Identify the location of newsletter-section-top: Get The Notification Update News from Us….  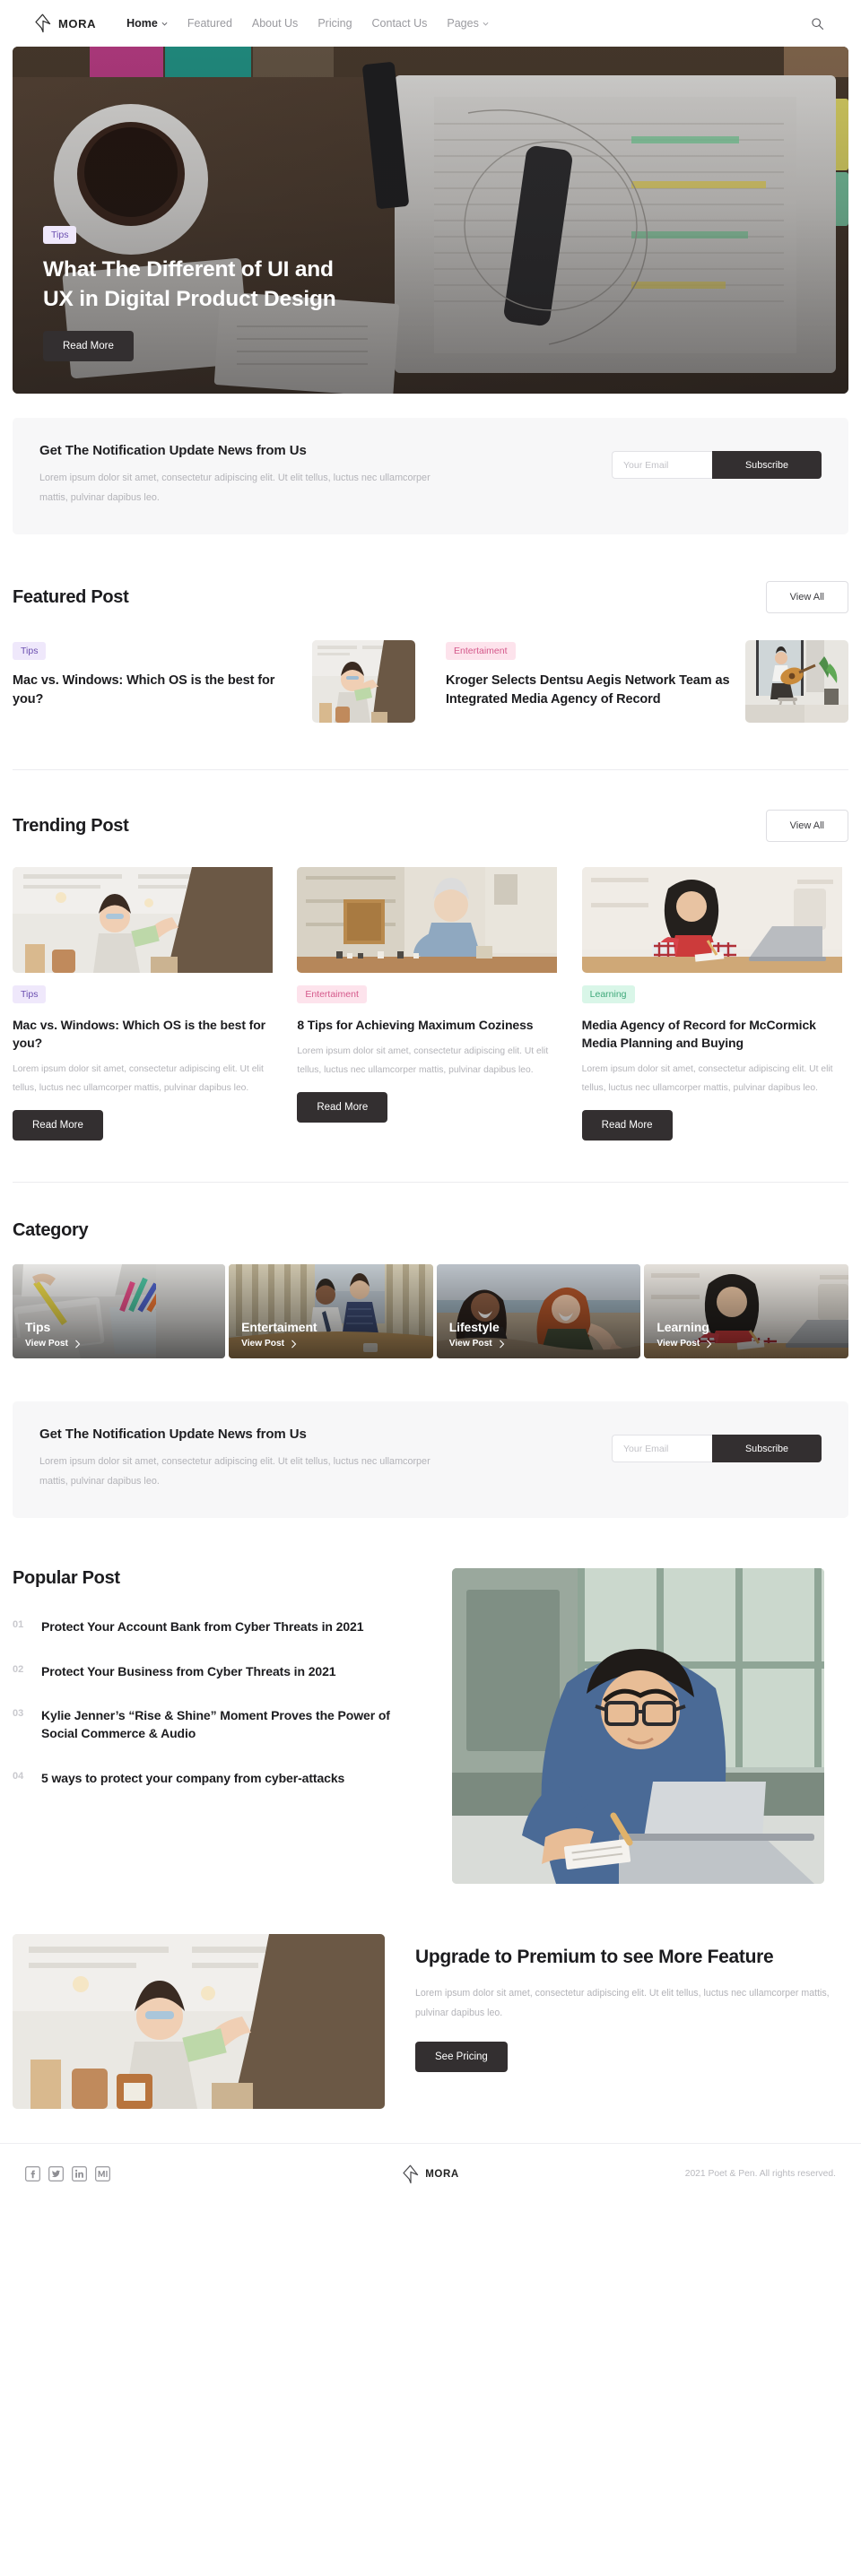
(430, 476).